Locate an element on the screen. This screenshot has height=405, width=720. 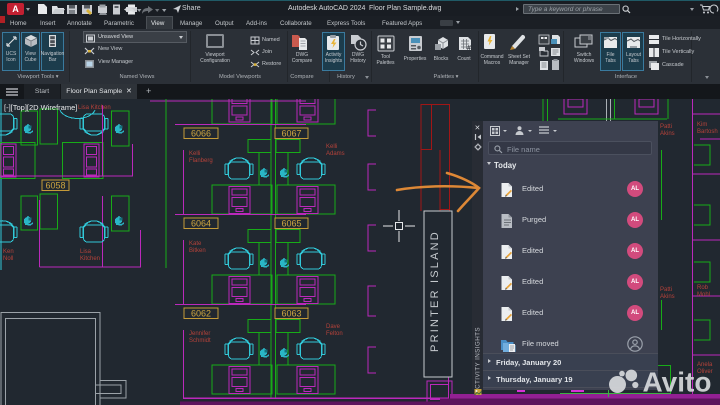
svg-text: [-][Top][2D Wireframe] is located at coordinates (40, 107).